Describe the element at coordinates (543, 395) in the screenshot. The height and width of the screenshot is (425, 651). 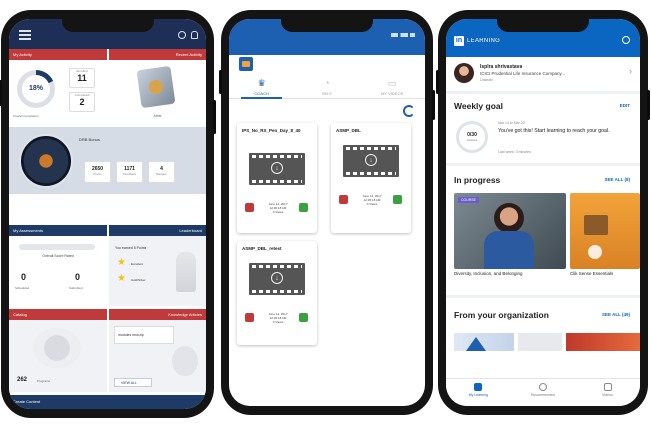
I see `nav-recommended-label: Recommended` at that location.